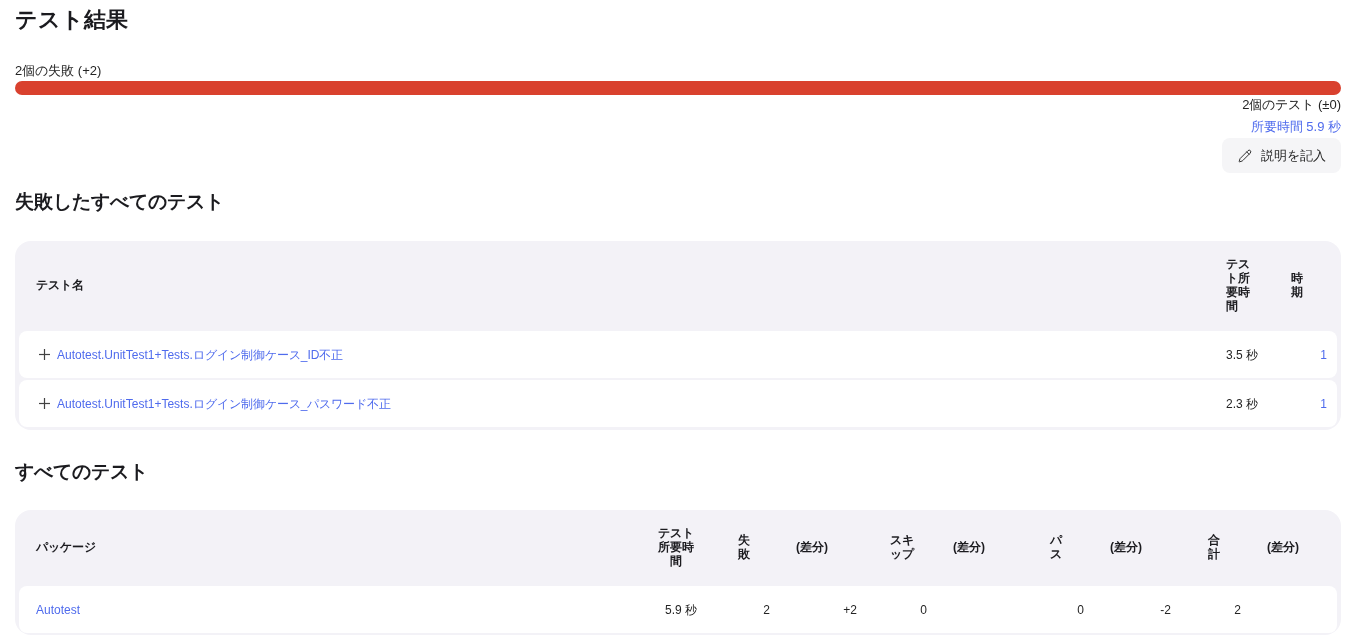  What do you see at coordinates (681, 609) in the screenshot?
I see `table-cell: 5.9 秒` at bounding box center [681, 609].